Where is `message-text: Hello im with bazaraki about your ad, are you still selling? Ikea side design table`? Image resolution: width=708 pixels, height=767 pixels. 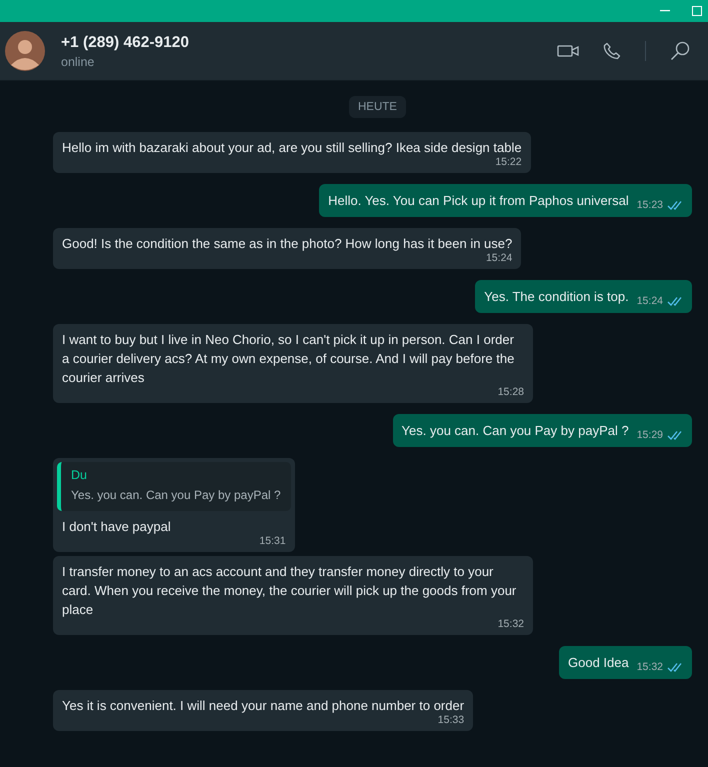
message-text: Hello im with bazaraki about your ad, are you still selling? Ikea side design table is located at coordinates (292, 147).